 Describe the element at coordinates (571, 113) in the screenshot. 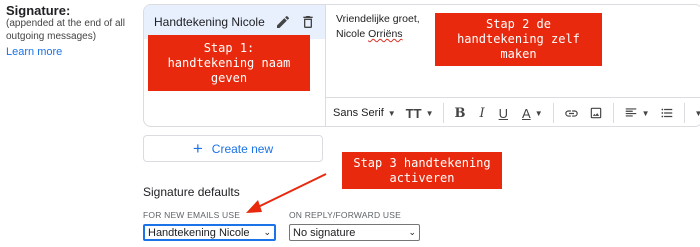

I see `link-icon` at that location.